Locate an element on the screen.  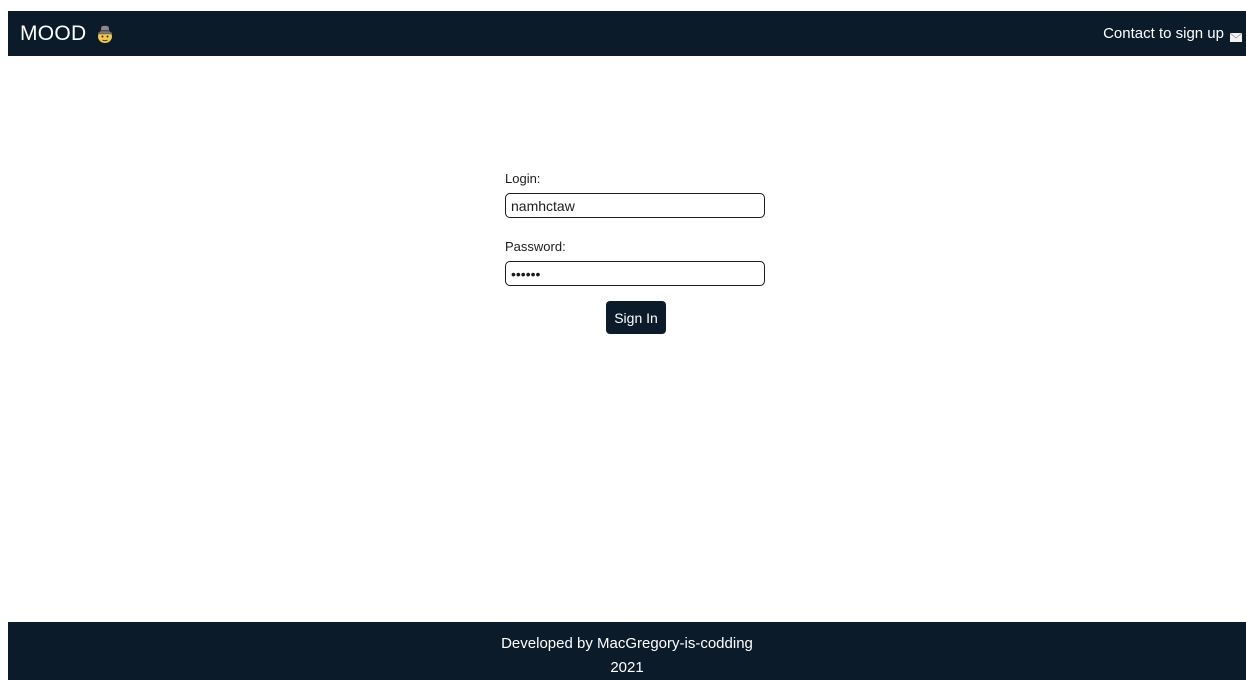
signin-wrapper: Sign In is located at coordinates (636, 317).